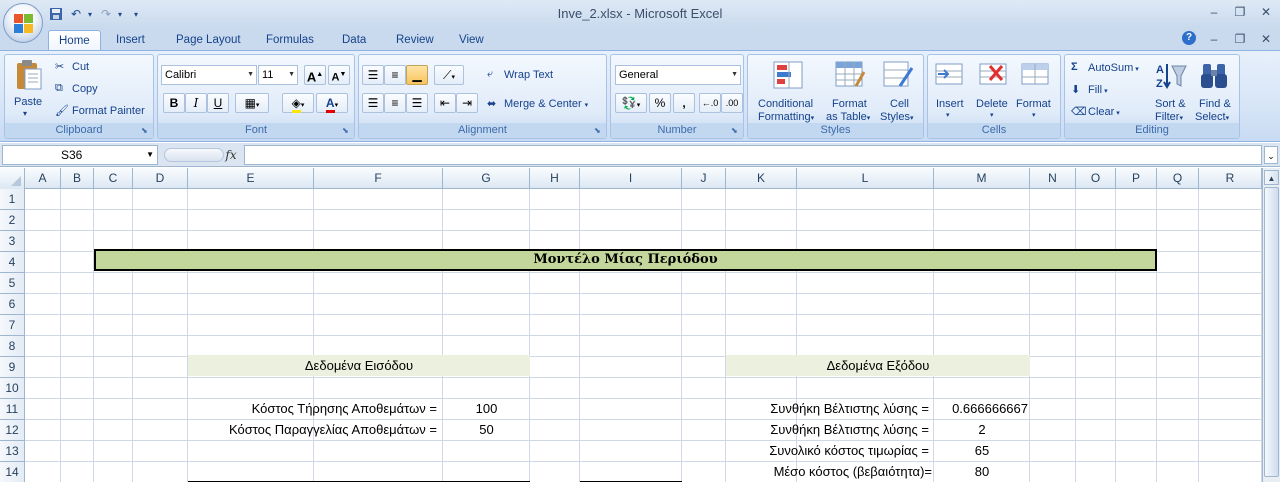 This screenshot has width=1280, height=482. Describe the element at coordinates (146, 131) in the screenshot. I see `clipboard-launcher-icon: ⬊` at that location.